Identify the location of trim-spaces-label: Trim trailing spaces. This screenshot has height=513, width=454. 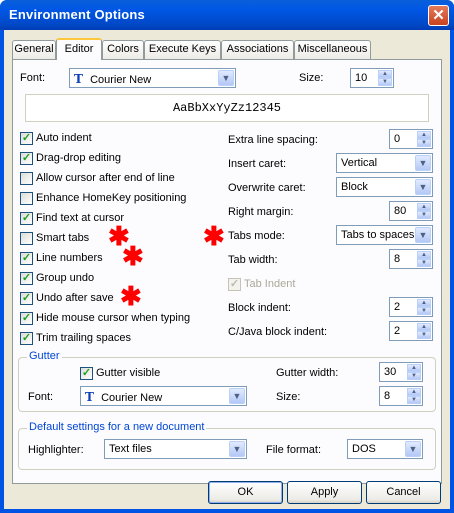
(83, 338).